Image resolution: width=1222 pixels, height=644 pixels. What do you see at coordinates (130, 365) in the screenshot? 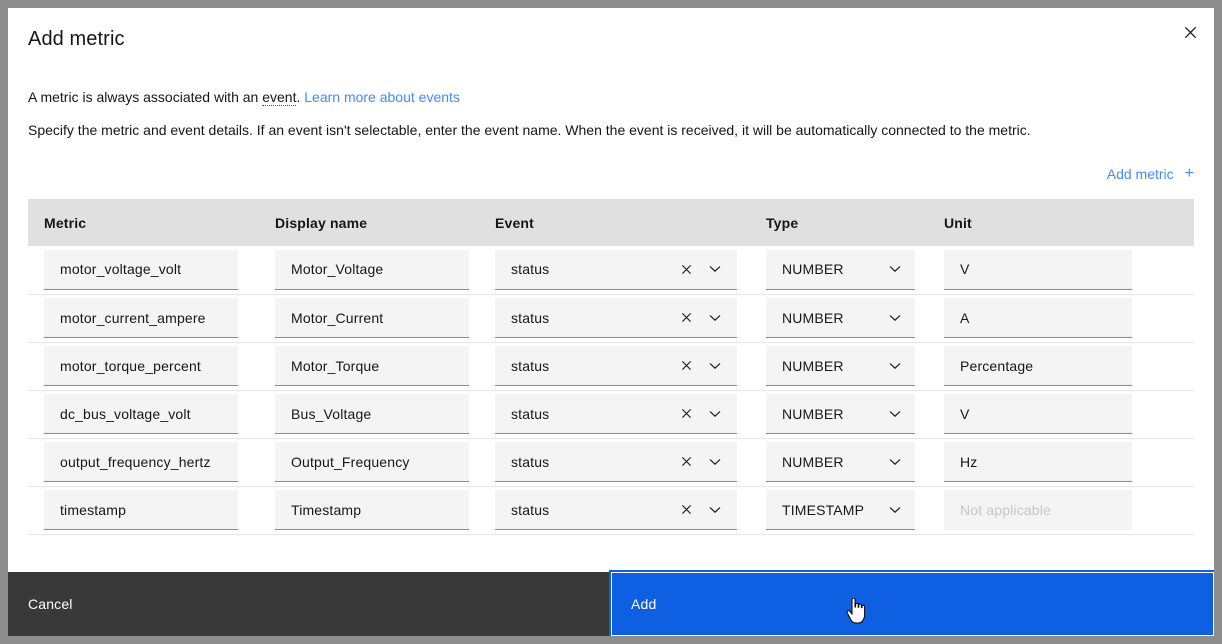
I see `metric-input-value: motor_torque_percent` at bounding box center [130, 365].